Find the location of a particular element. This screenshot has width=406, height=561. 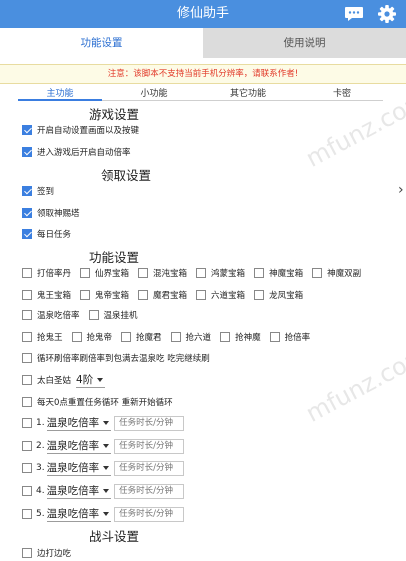

main-tabs: 功能设置 使用说明 is located at coordinates (203, 43).